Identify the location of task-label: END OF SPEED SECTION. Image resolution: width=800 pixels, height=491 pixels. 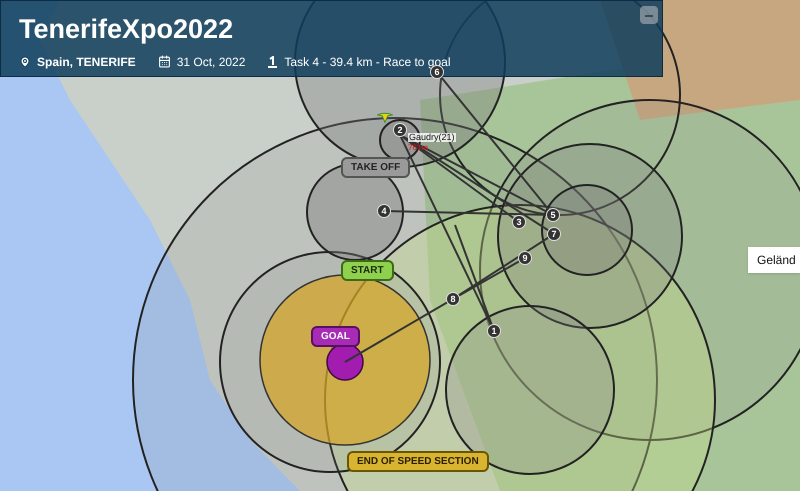
(418, 461).